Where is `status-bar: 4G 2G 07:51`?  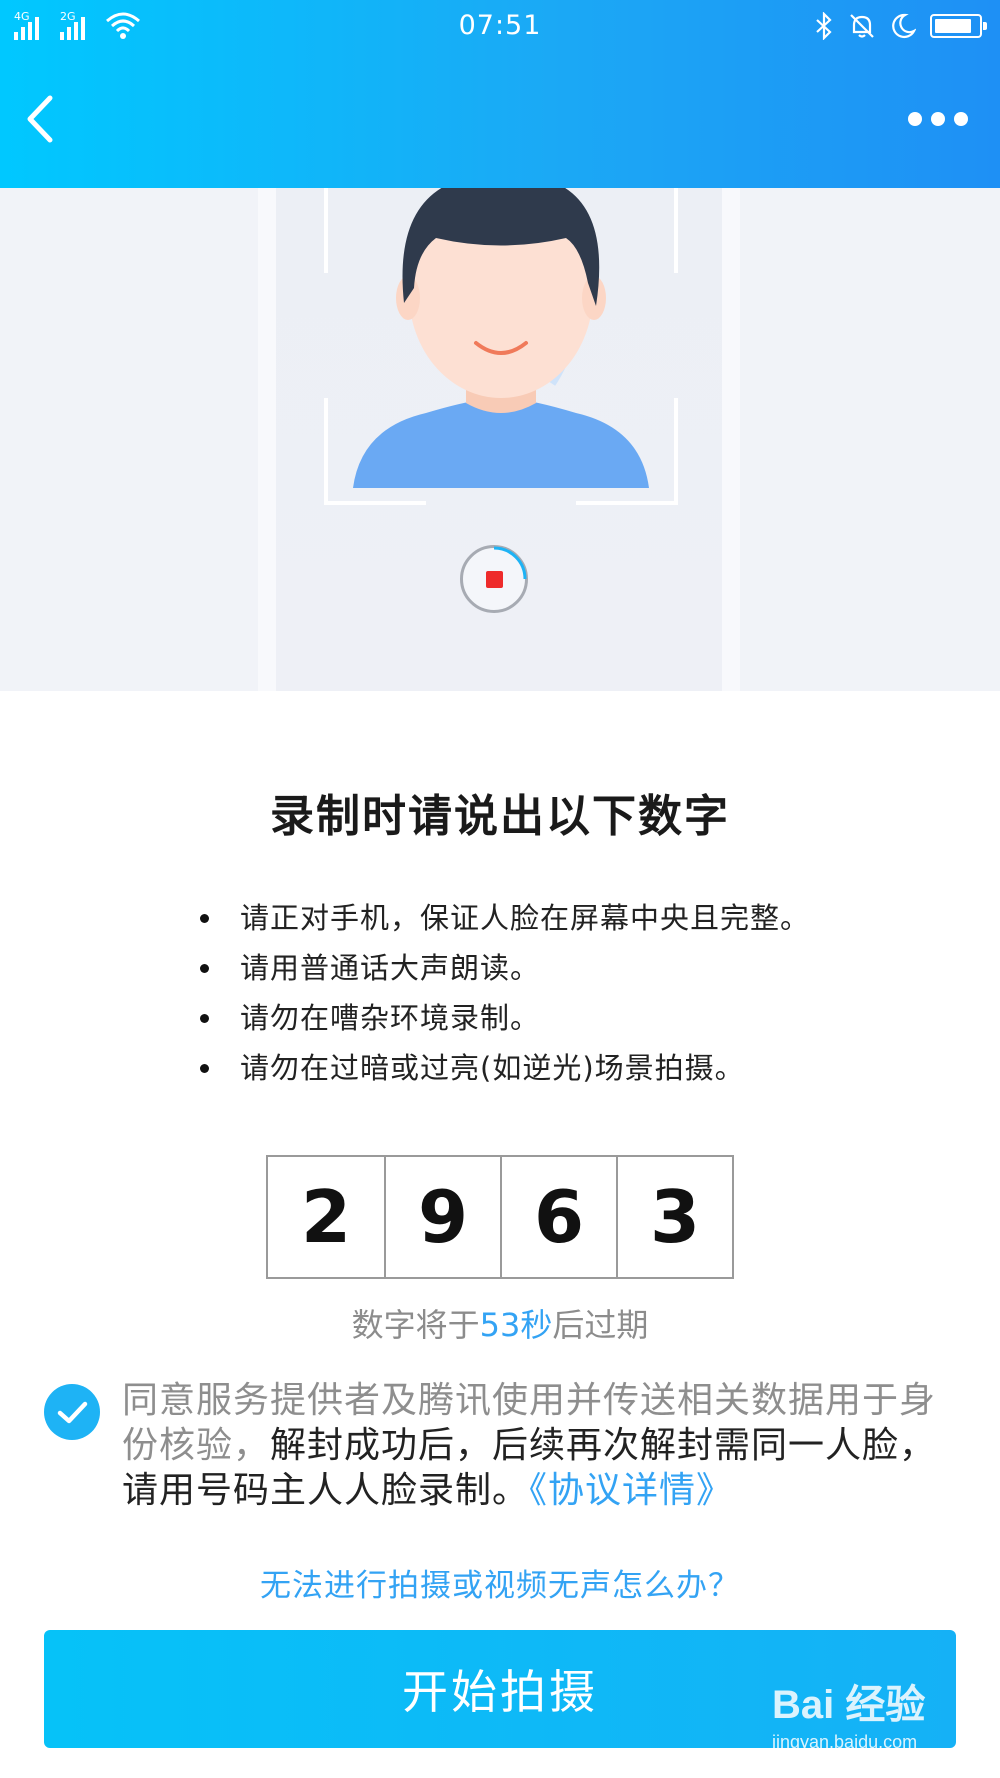 status-bar: 4G 2G 07:51 is located at coordinates (500, 28).